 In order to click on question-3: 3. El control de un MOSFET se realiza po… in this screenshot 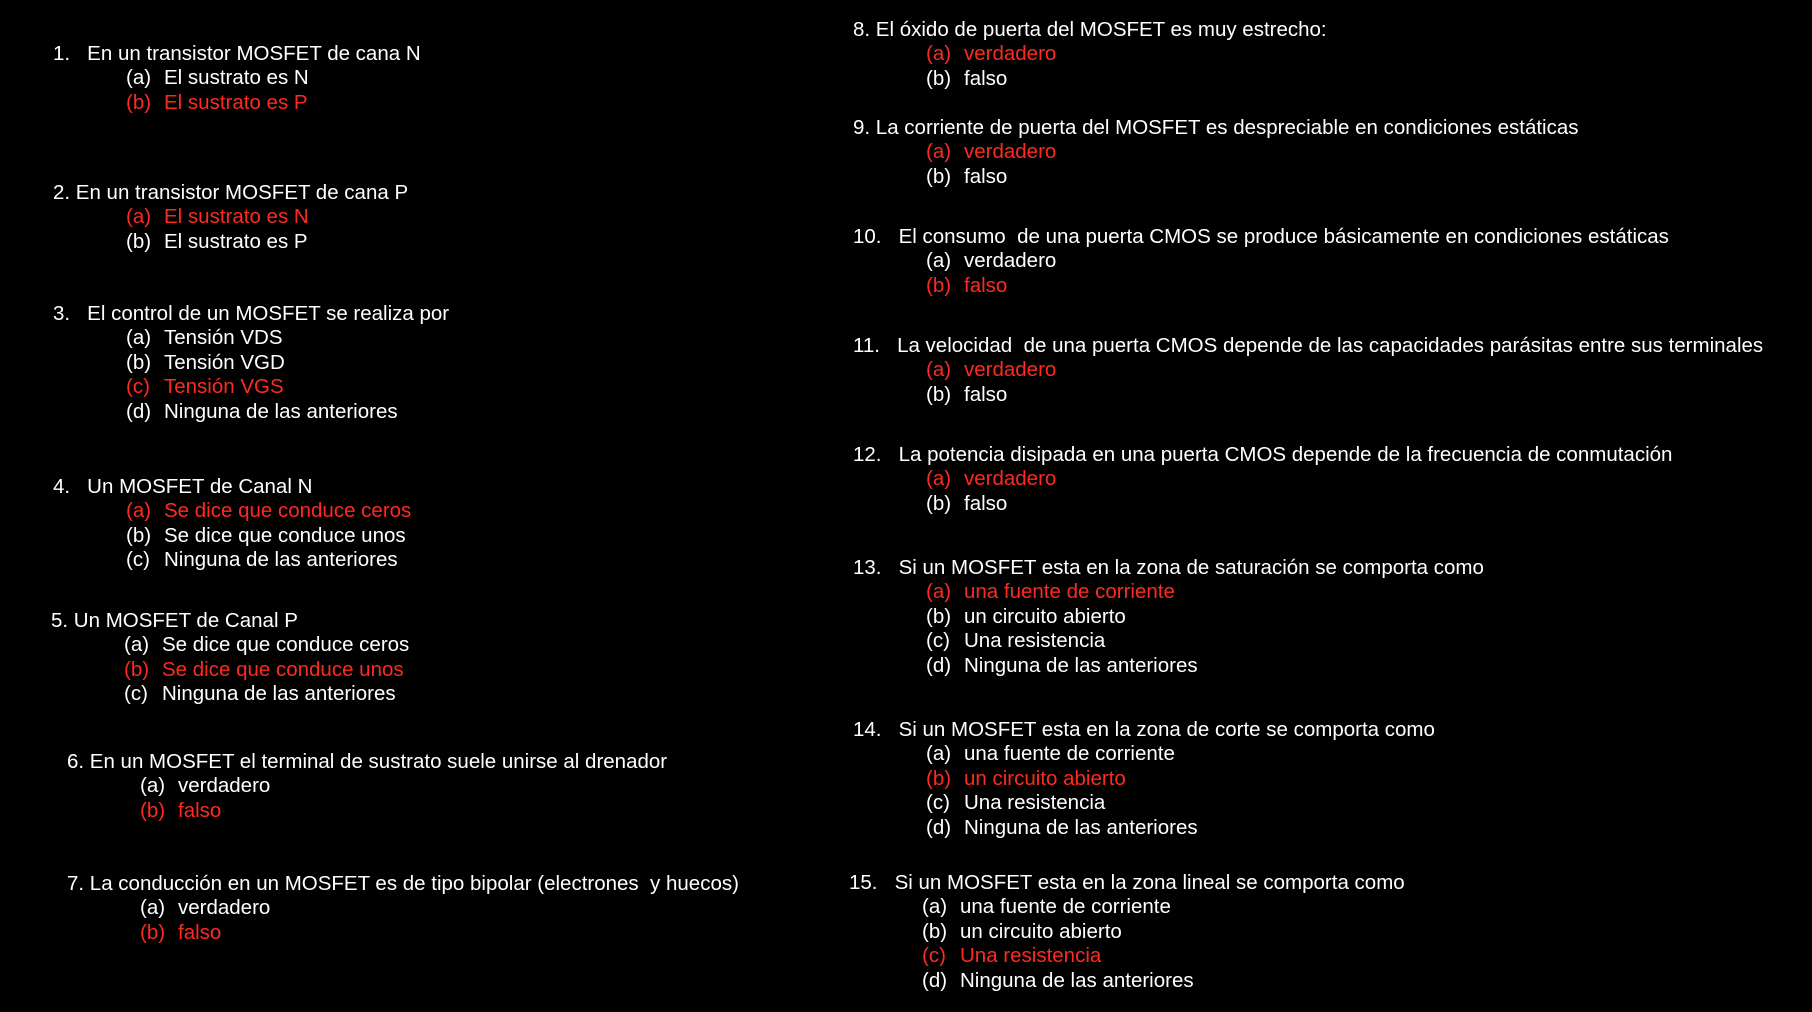, I will do `click(251, 363)`.